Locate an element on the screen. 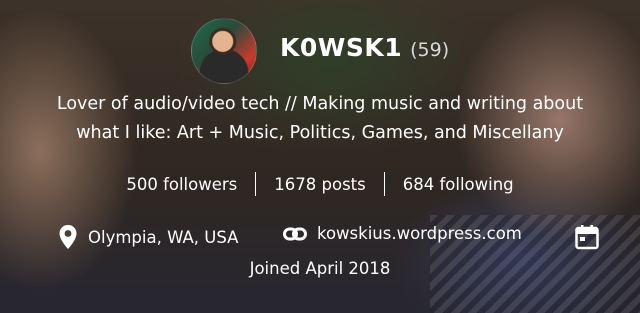  calendar-icon is located at coordinates (587, 237).